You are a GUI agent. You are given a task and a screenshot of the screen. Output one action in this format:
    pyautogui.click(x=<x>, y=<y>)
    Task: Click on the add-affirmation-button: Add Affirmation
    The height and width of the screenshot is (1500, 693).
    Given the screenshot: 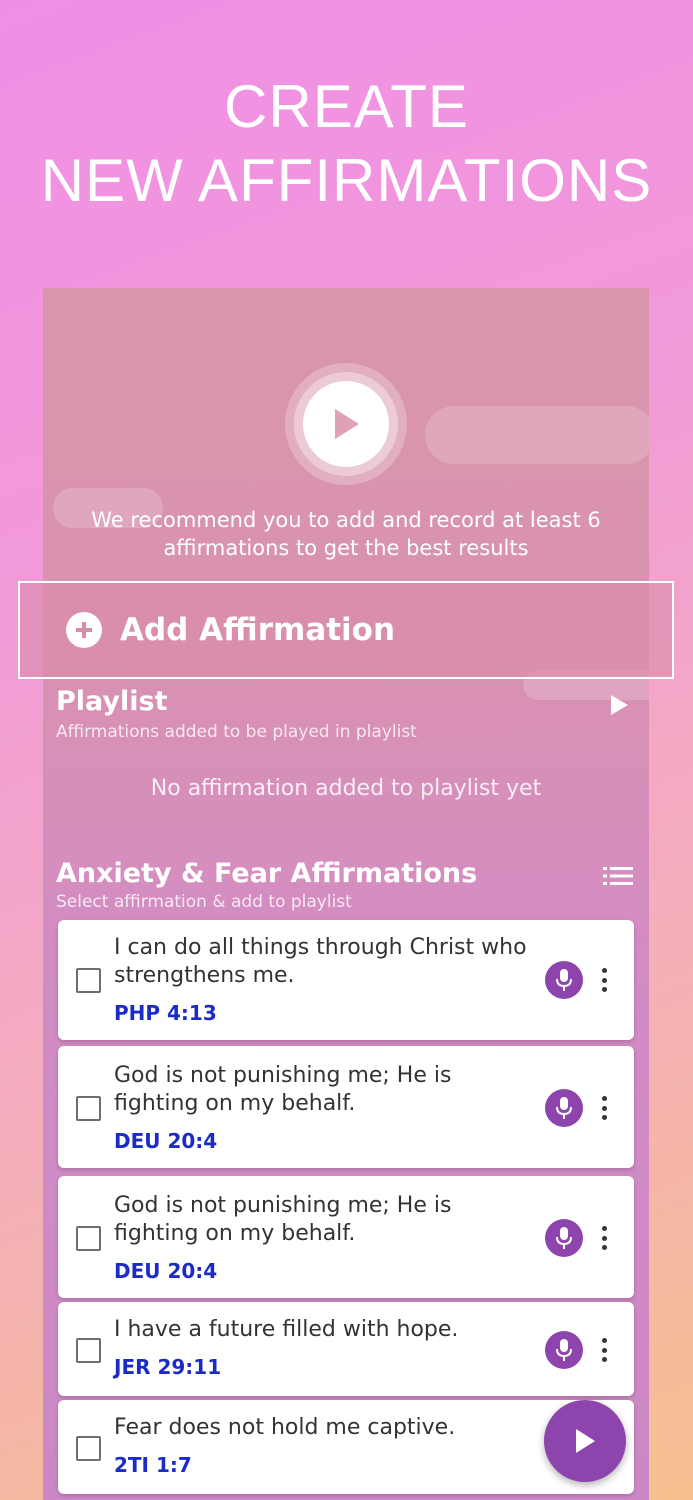 What is the action you would take?
    pyautogui.click(x=346, y=630)
    